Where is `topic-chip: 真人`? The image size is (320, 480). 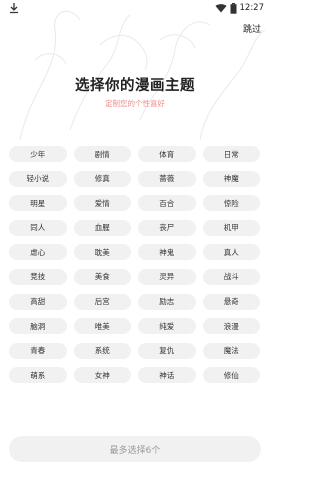
topic-chip: 真人 is located at coordinates (231, 252).